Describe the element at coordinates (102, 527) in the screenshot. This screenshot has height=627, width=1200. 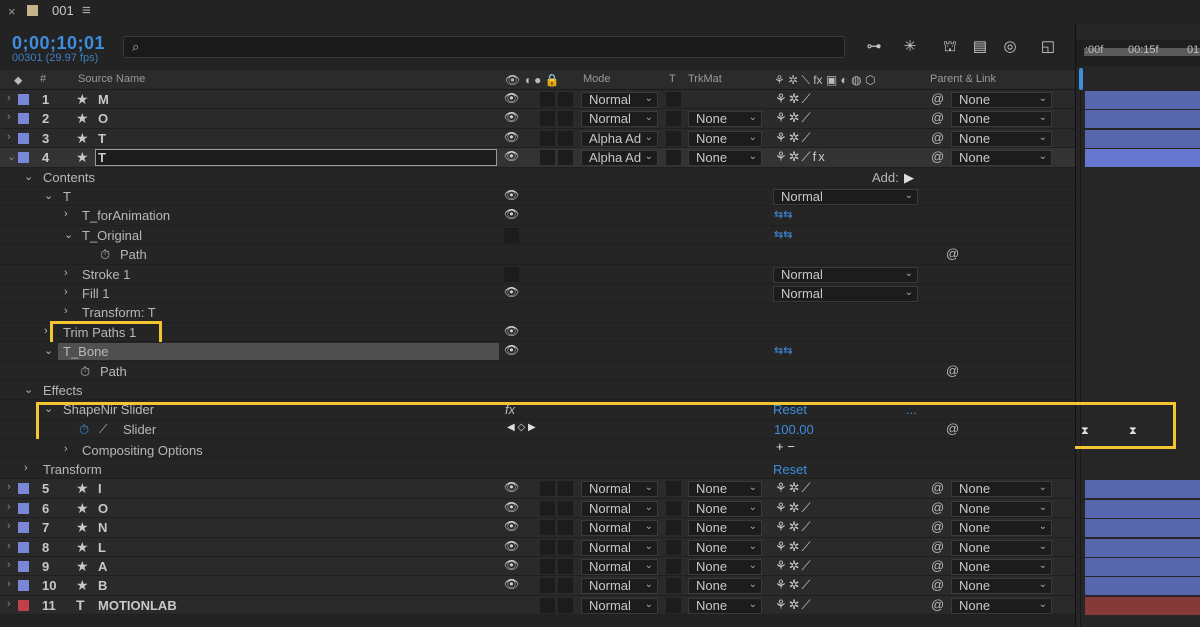
I see `layer-name: N` at that location.